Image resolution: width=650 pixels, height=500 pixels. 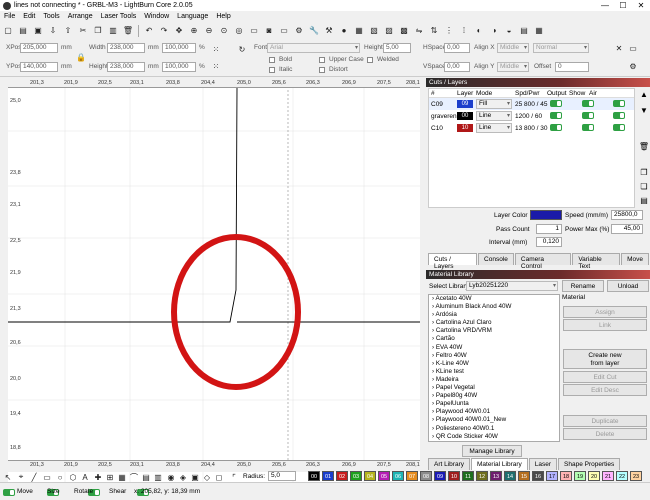 What do you see at coordinates (219, 477) in the screenshot?
I see `corner-tool-icon: ◻` at bounding box center [219, 477].